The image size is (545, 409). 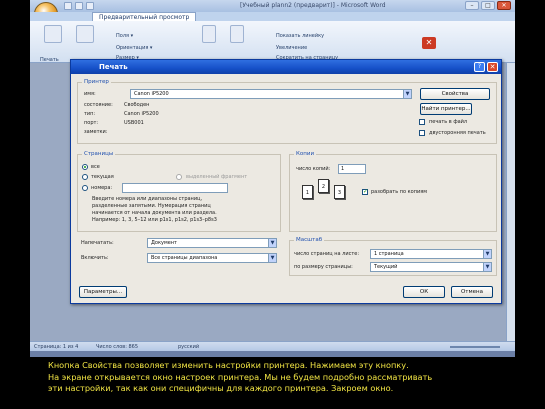 What do you see at coordinates (455, 94) in the screenshot?
I see `properties-button: Свойства` at bounding box center [455, 94].